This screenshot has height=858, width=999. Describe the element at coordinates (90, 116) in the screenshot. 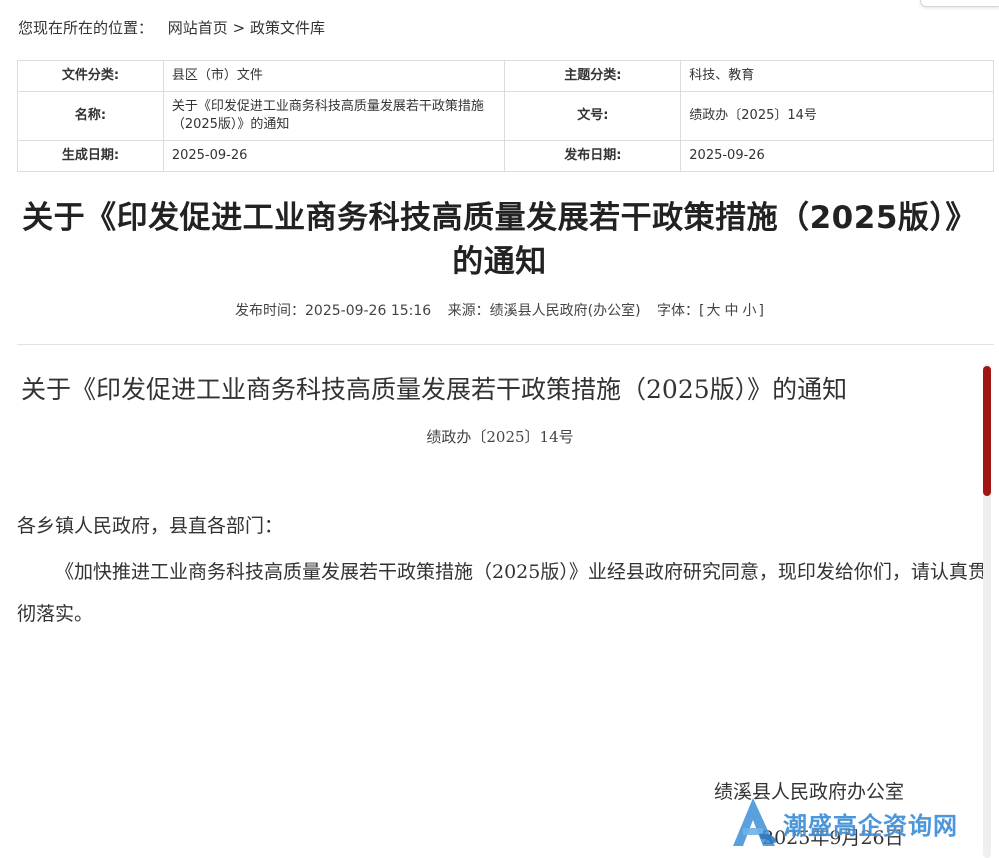

I see `name-label: 名称:` at that location.